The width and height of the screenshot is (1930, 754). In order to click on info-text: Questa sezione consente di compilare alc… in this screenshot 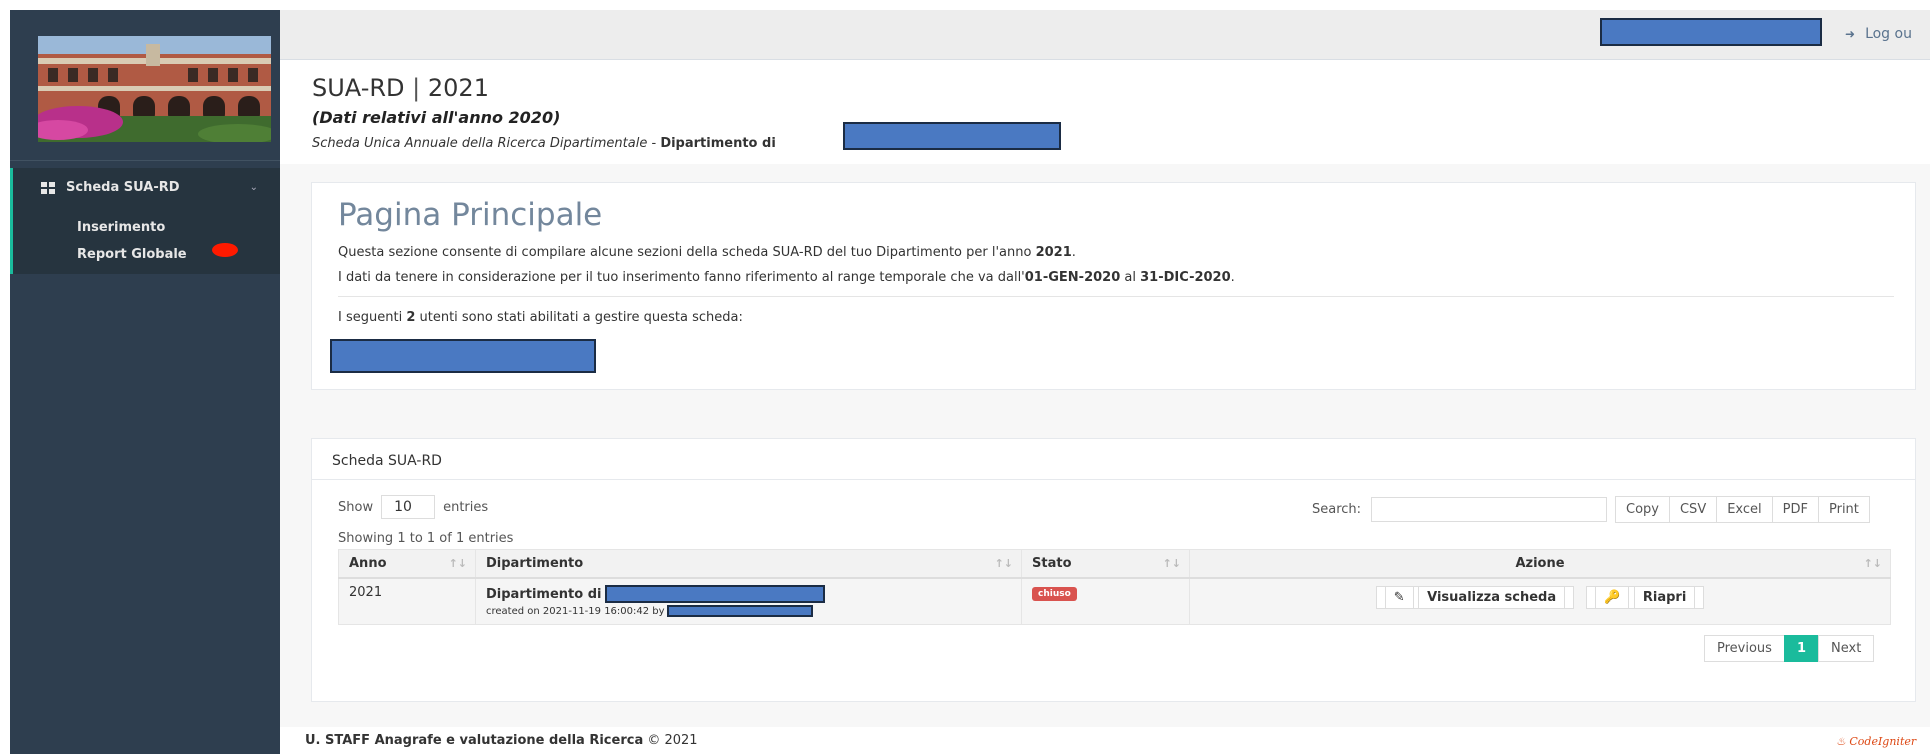, I will do `click(687, 252)`.